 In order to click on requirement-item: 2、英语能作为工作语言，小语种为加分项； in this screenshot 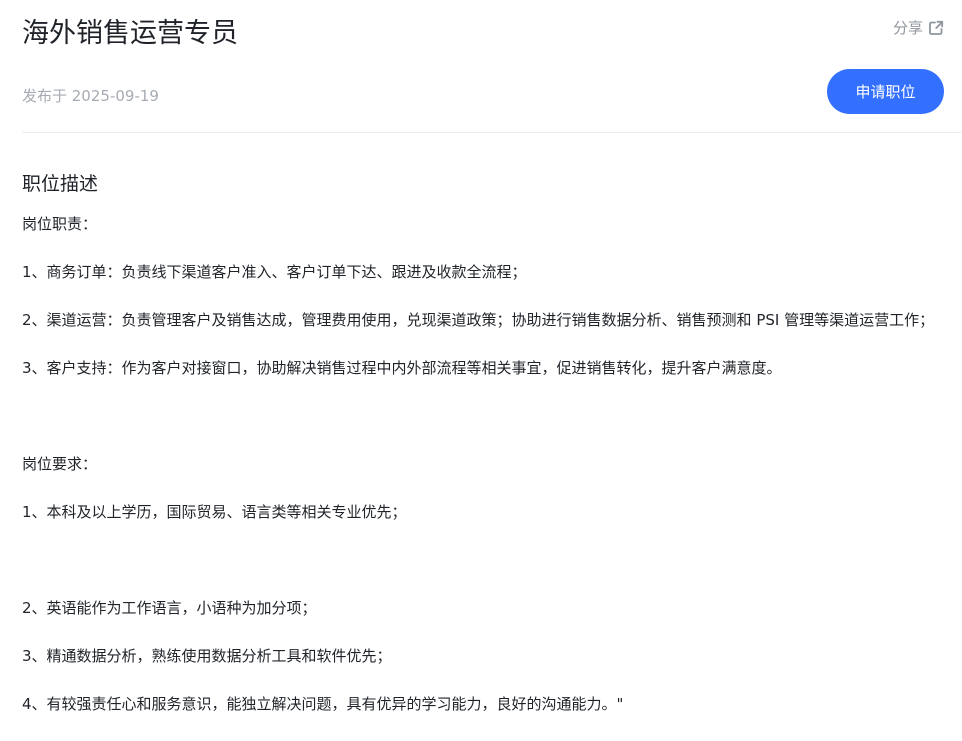, I will do `click(169, 608)`.